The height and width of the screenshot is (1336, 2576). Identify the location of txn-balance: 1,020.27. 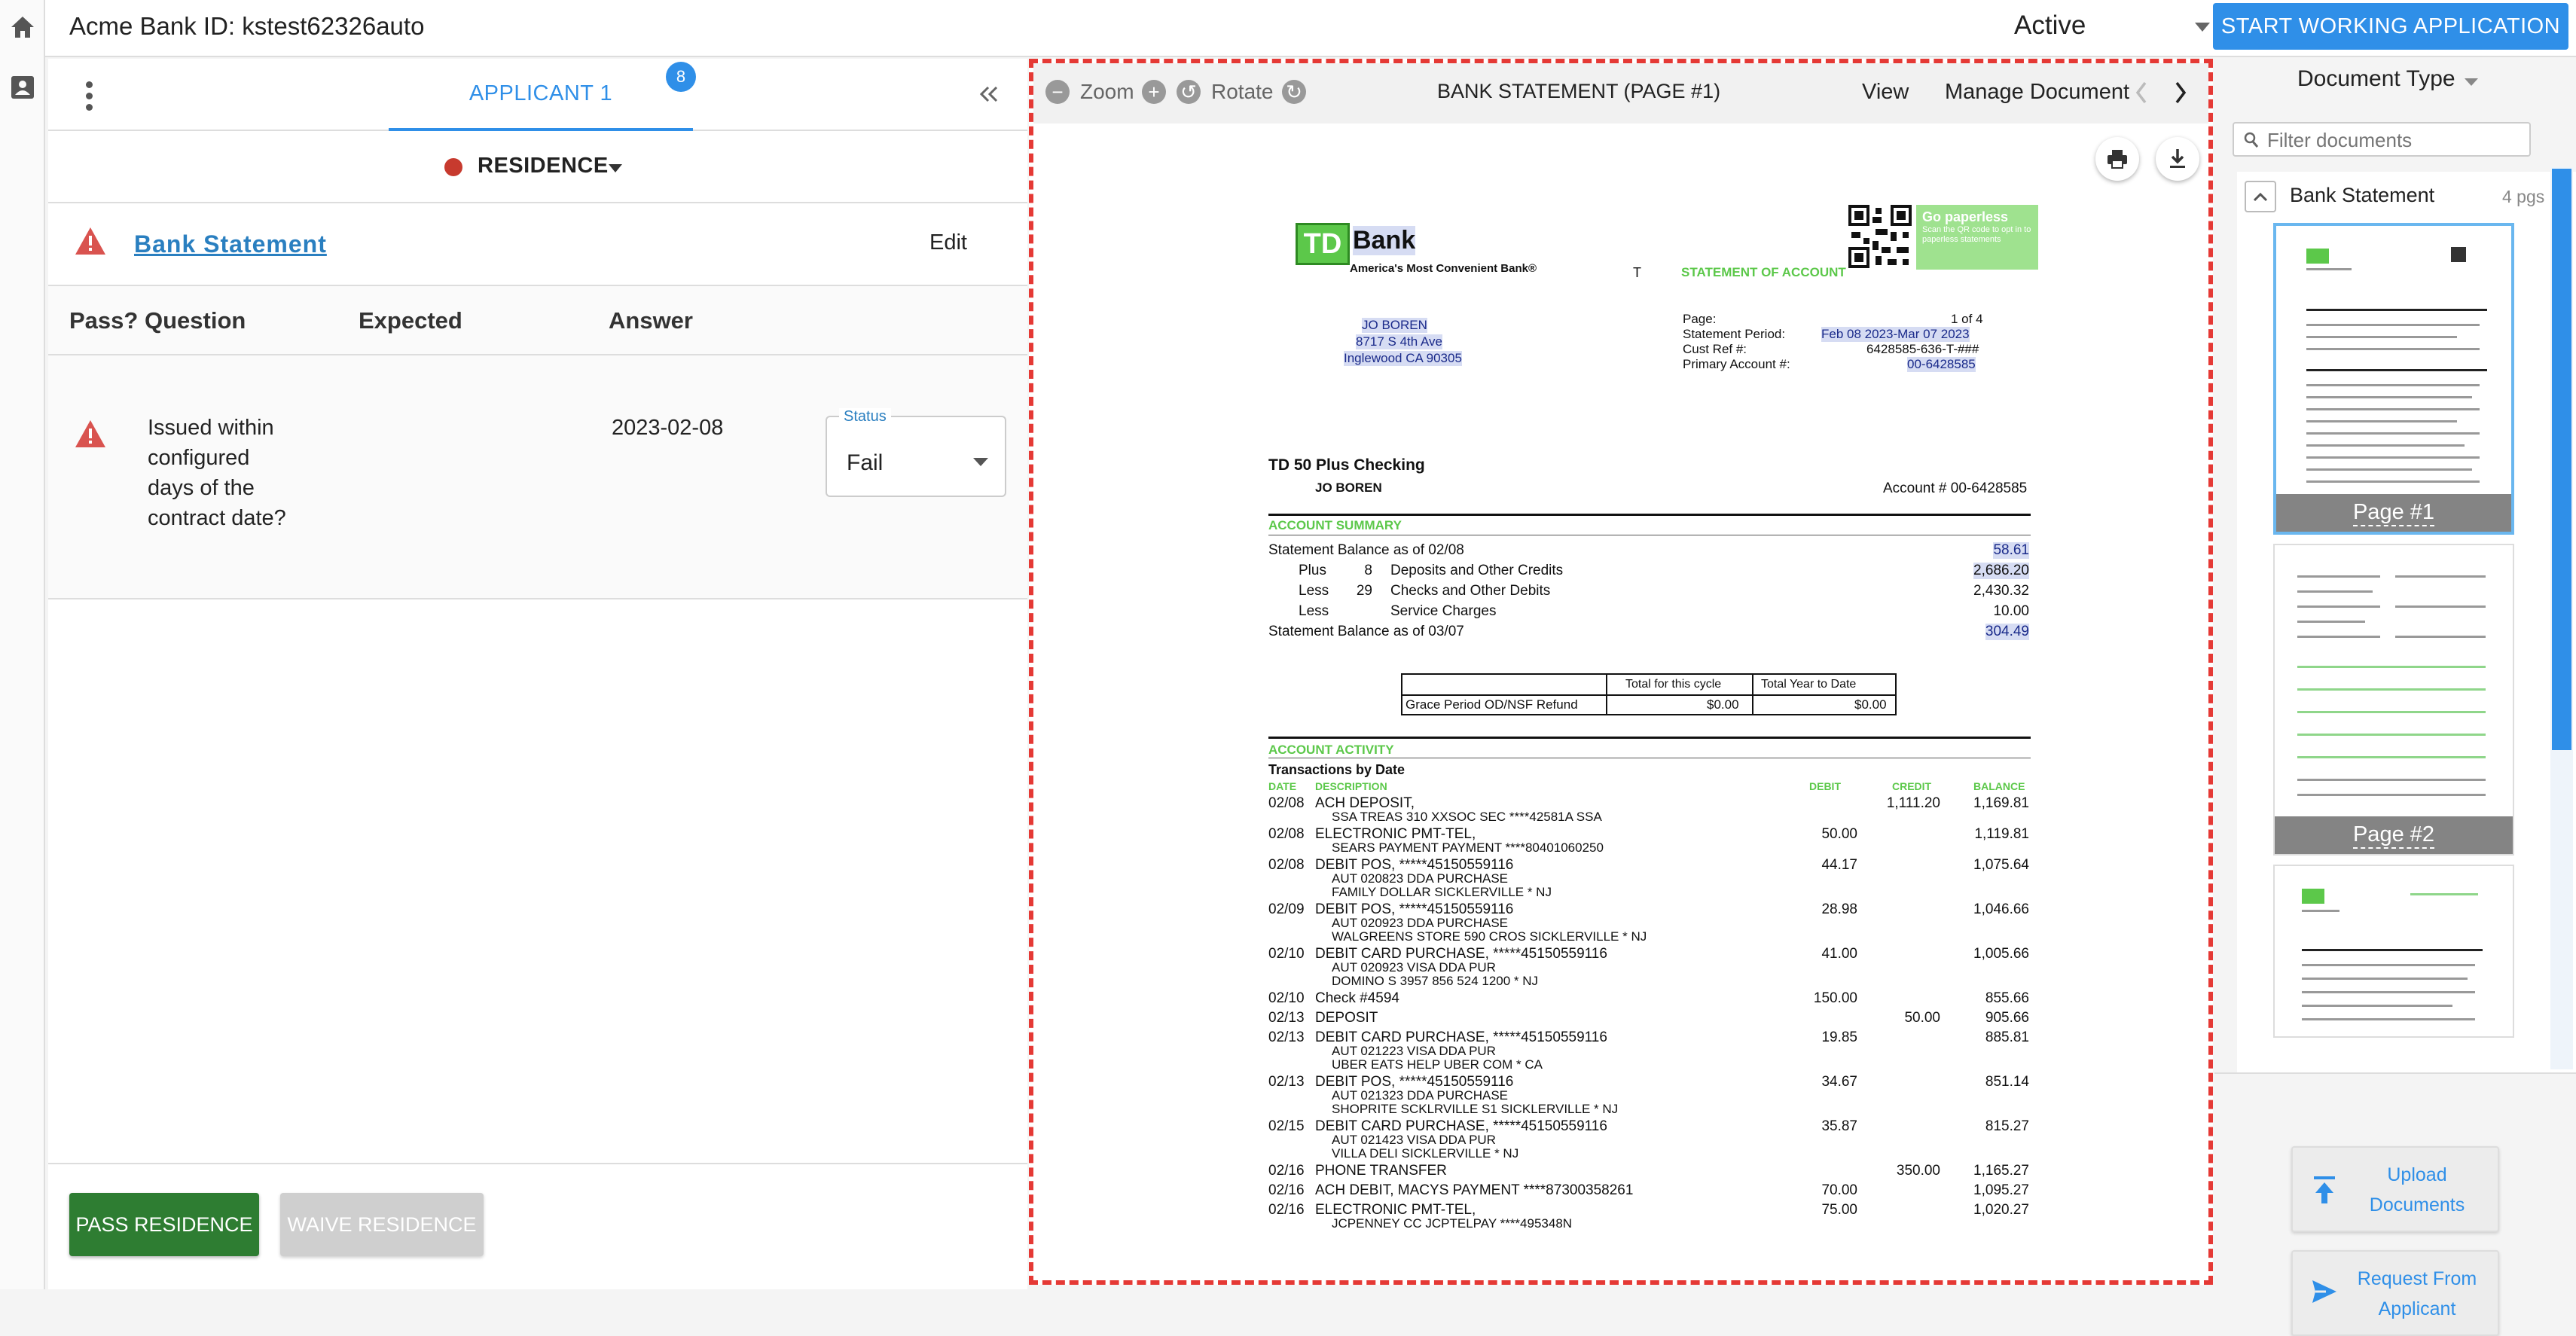
(2001, 1210).